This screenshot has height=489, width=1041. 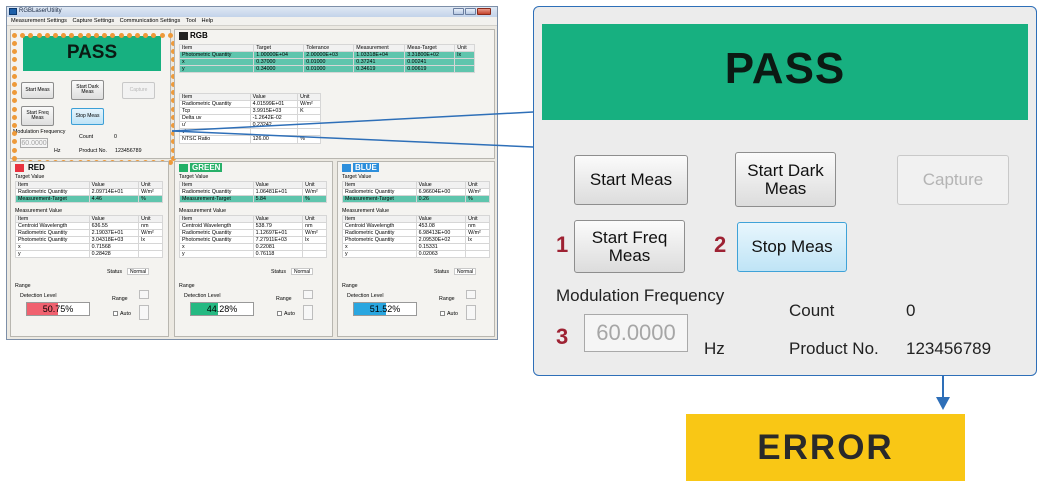 What do you see at coordinates (640, 295) in the screenshot?
I see `modulation-frequency-label-large: Modulation Frequency` at bounding box center [640, 295].